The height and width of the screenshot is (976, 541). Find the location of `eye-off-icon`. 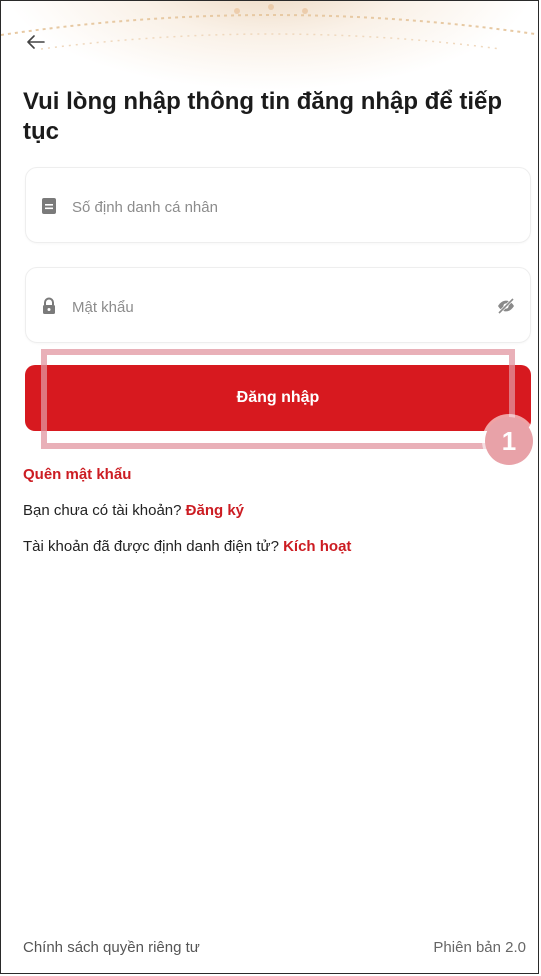

eye-off-icon is located at coordinates (506, 306).